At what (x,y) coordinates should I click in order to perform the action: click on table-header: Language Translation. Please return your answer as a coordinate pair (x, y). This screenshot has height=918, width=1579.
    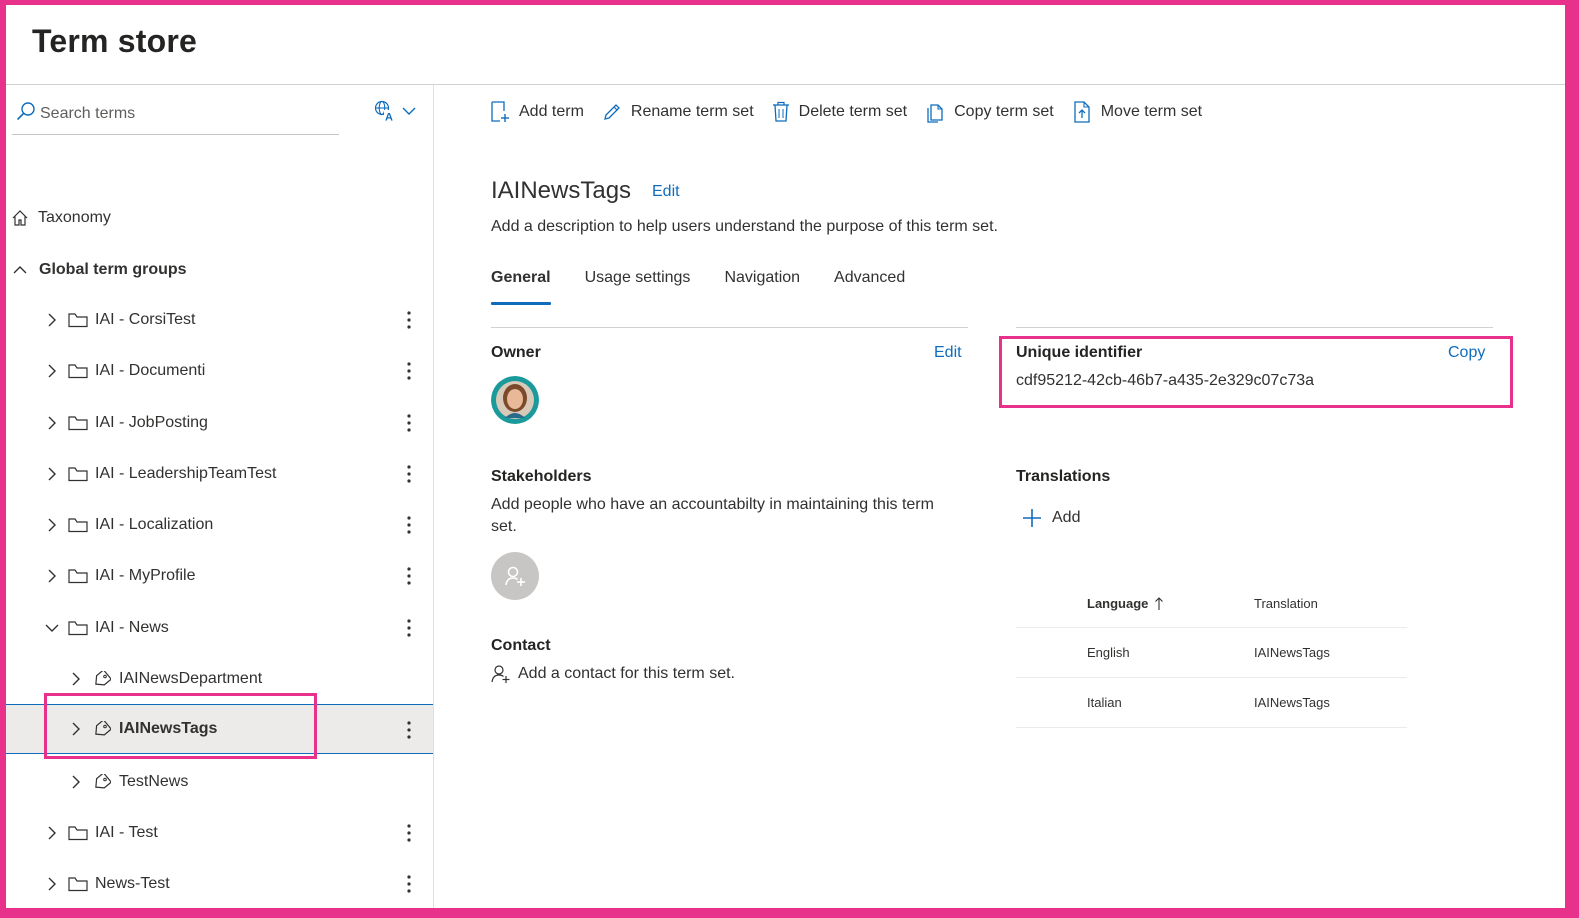
    Looking at the image, I should click on (1211, 606).